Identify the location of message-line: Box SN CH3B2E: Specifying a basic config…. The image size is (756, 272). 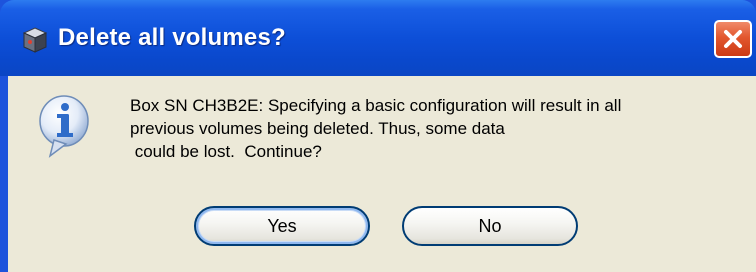
(376, 105).